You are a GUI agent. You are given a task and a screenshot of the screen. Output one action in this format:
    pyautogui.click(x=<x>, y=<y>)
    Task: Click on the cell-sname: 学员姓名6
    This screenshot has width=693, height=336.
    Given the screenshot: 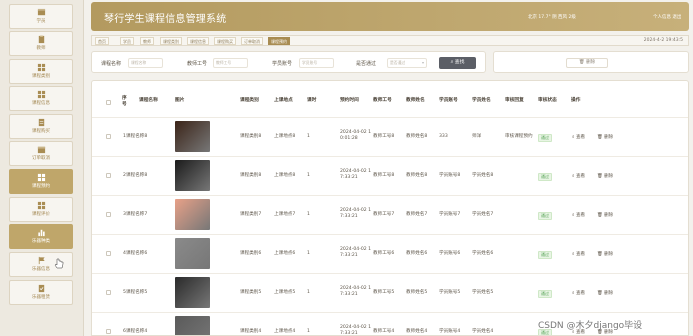 What is the action you would take?
    pyautogui.click(x=483, y=253)
    